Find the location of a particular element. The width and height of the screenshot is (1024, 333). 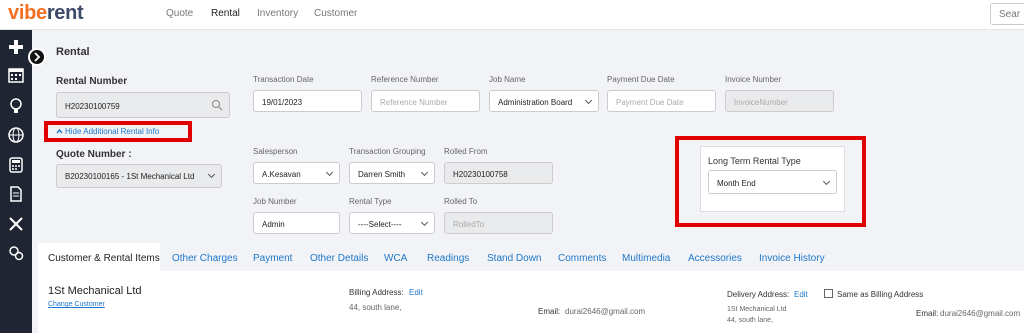

sidebar-expand-button is located at coordinates (37, 57).